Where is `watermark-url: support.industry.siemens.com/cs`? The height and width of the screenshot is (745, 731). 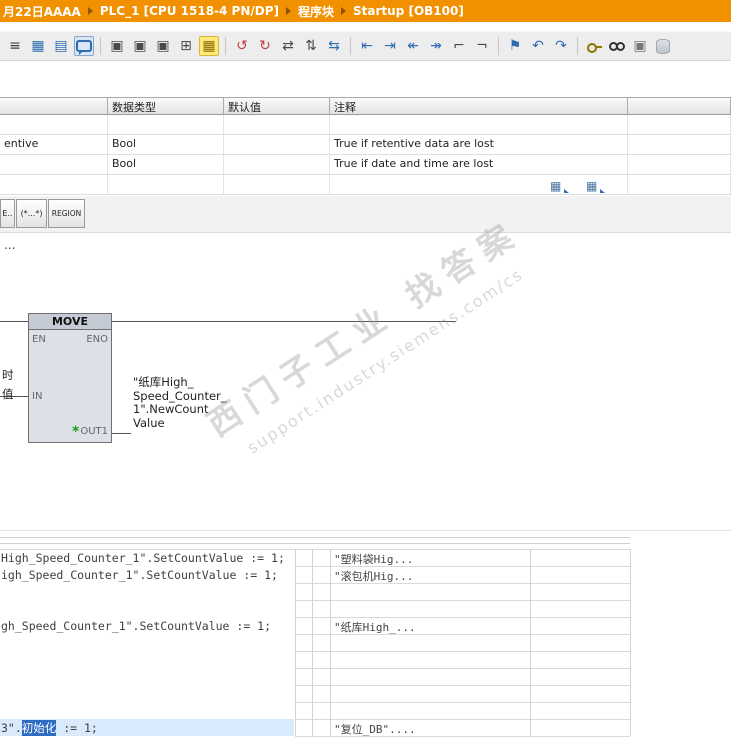
watermark-url: support.industry.siemens.com/cs is located at coordinates (385, 361).